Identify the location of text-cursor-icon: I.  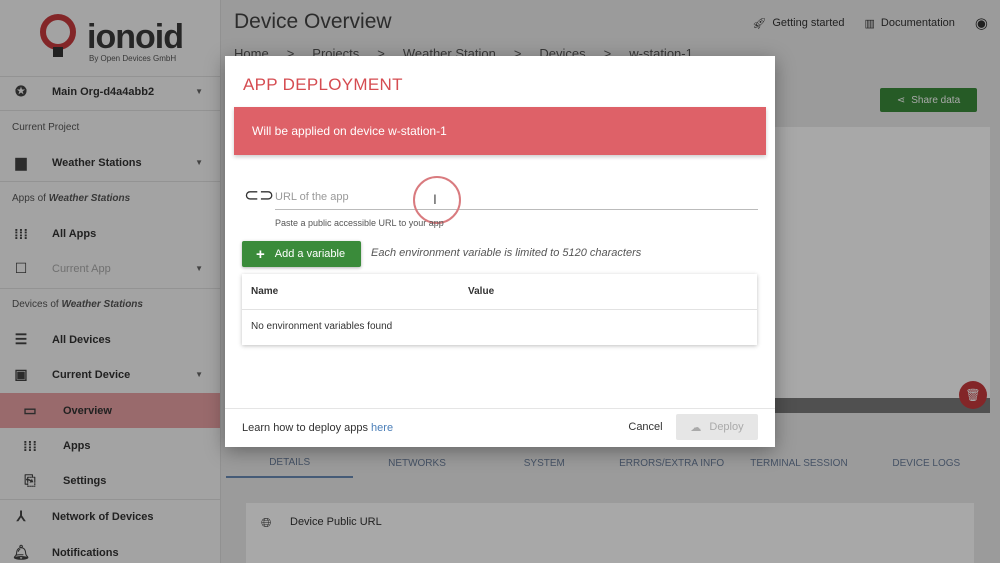
(435, 199).